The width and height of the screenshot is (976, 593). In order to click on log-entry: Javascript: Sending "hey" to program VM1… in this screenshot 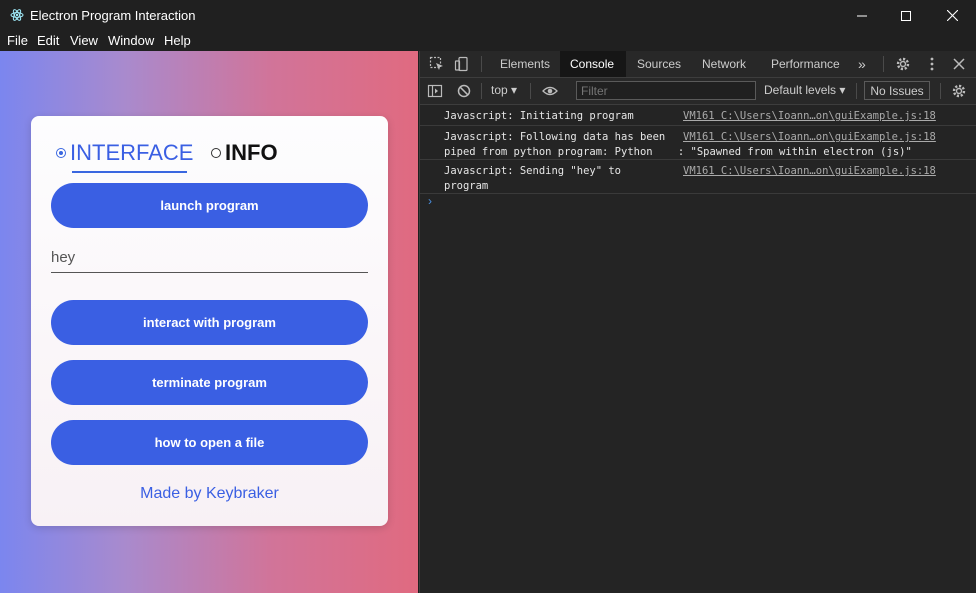, I will do `click(698, 177)`.